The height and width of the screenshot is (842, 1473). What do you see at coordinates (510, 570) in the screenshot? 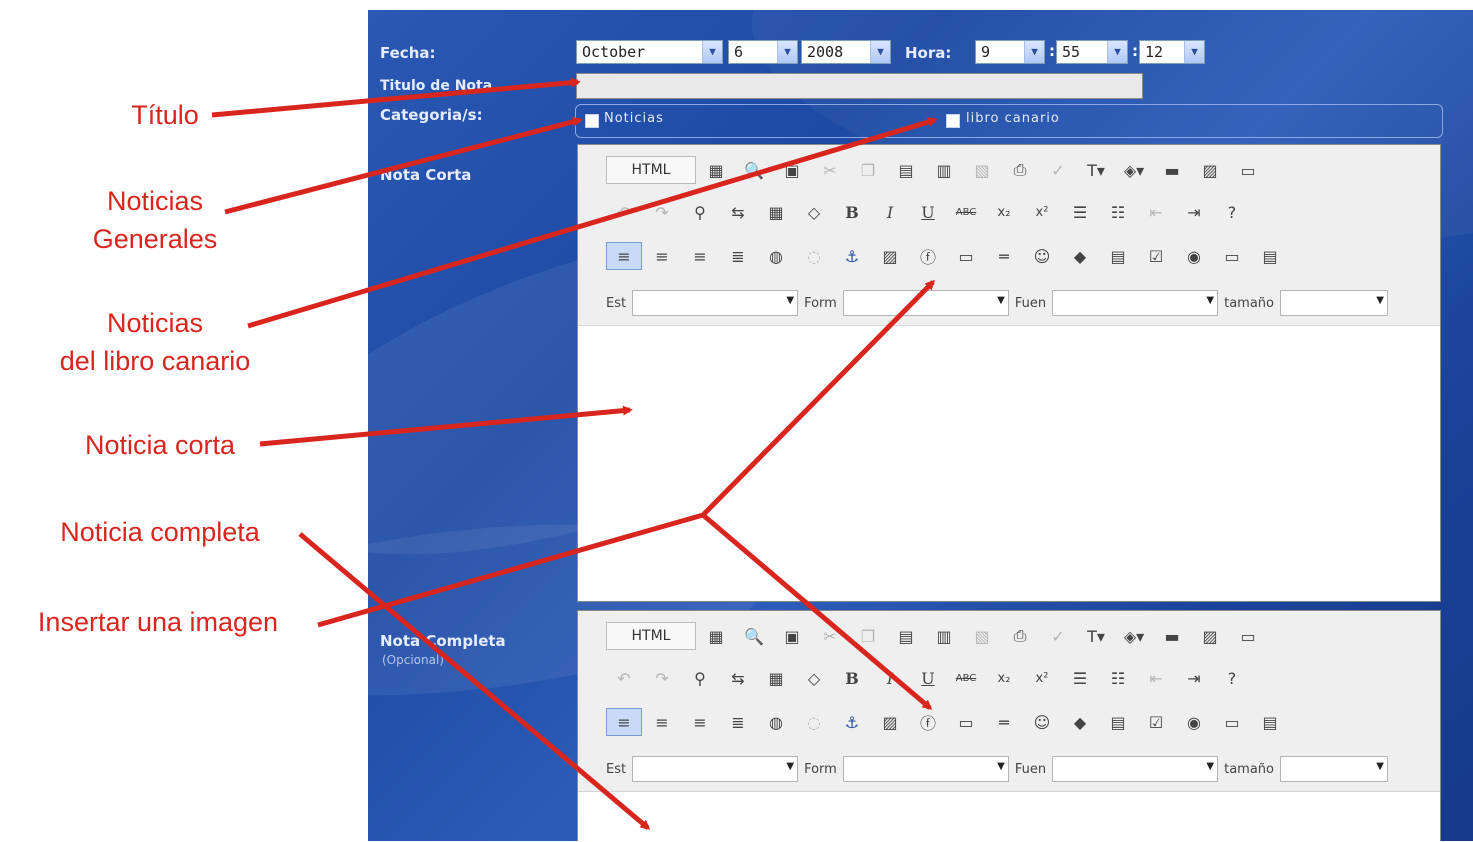
I see `arrow-insertar-imagen` at bounding box center [510, 570].